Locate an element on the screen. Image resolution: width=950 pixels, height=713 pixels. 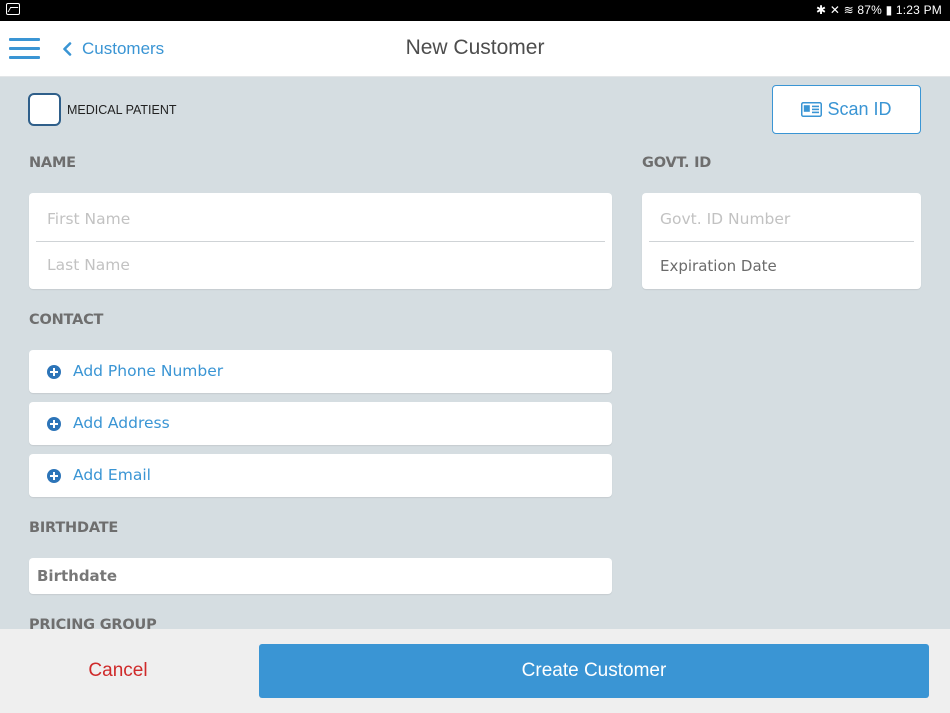
last-name-input is located at coordinates (322, 265).